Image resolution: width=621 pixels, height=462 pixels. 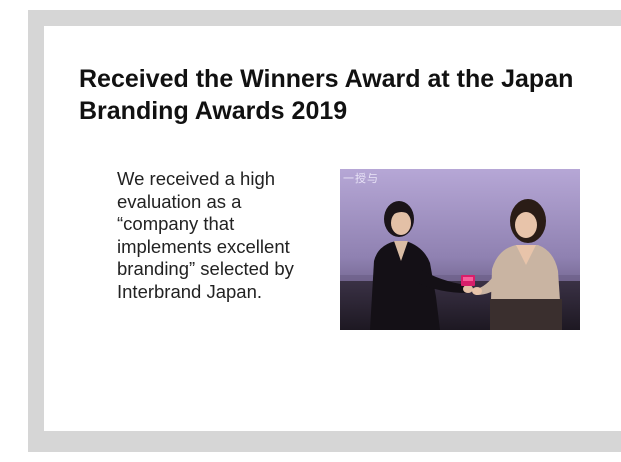 What do you see at coordinates (361, 178) in the screenshot?
I see `photo-caption: 一授与` at bounding box center [361, 178].